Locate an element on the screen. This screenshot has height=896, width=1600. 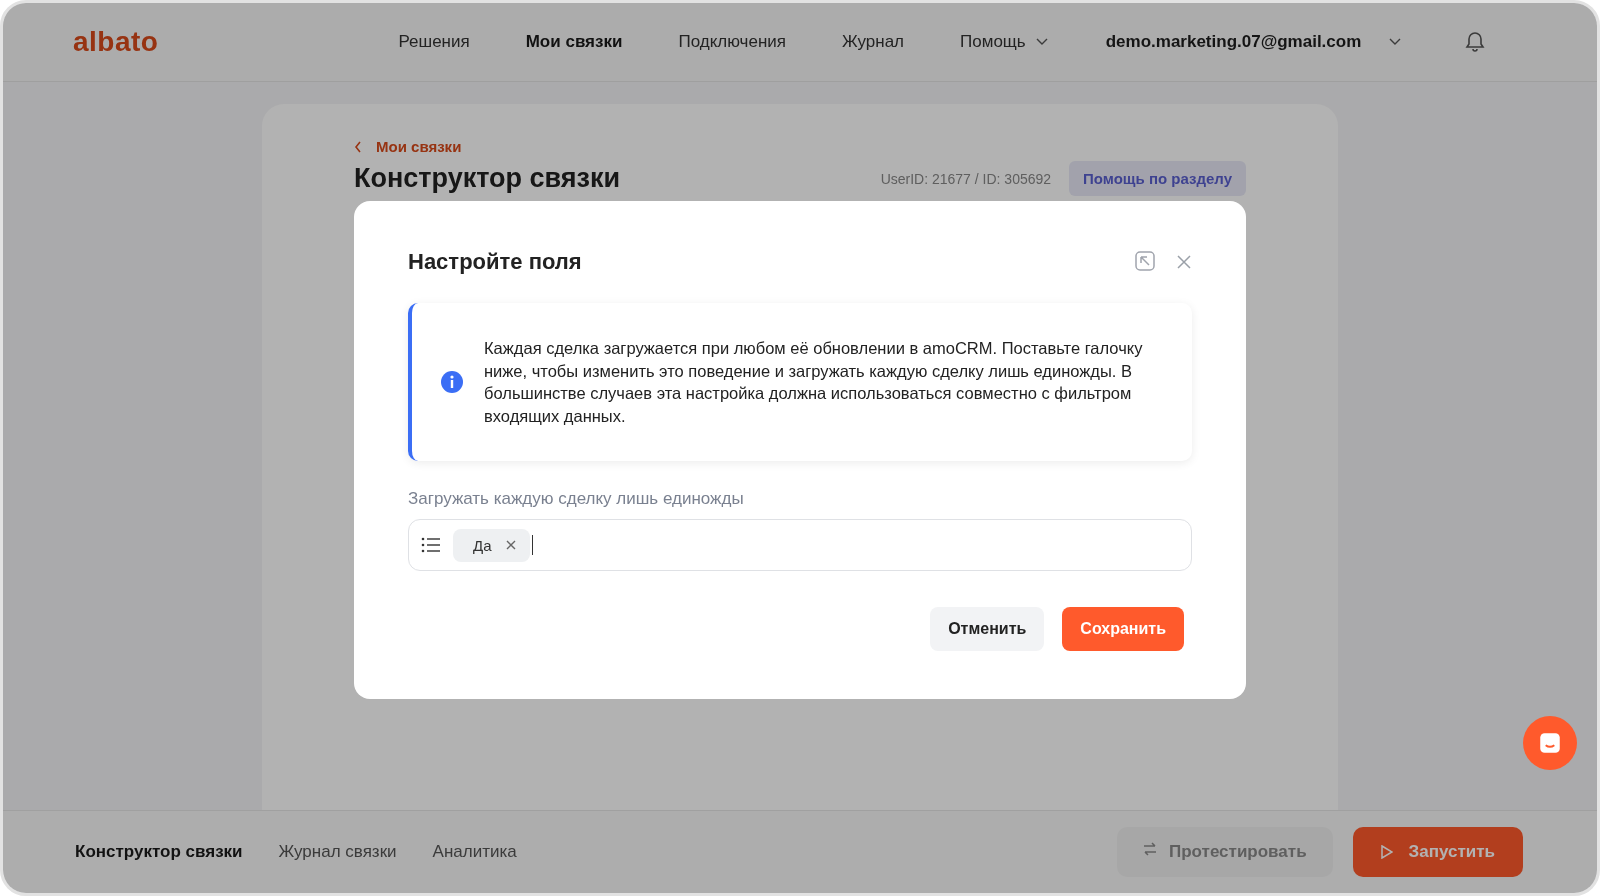
play-icon is located at coordinates (1386, 852).